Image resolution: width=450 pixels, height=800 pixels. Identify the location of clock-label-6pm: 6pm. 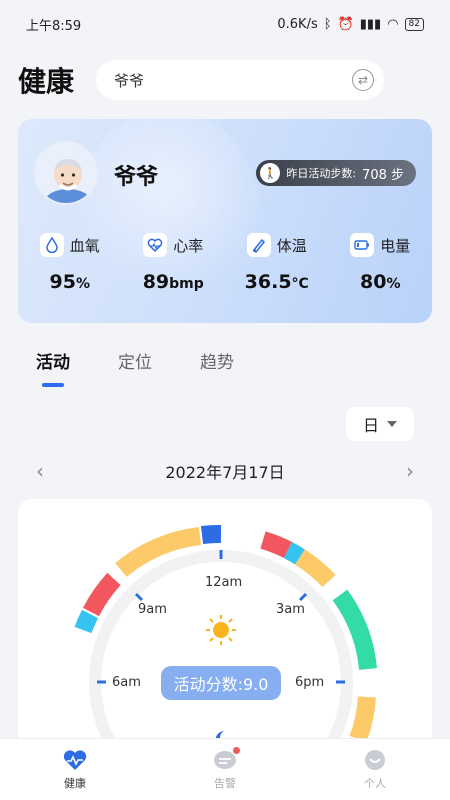
(310, 682).